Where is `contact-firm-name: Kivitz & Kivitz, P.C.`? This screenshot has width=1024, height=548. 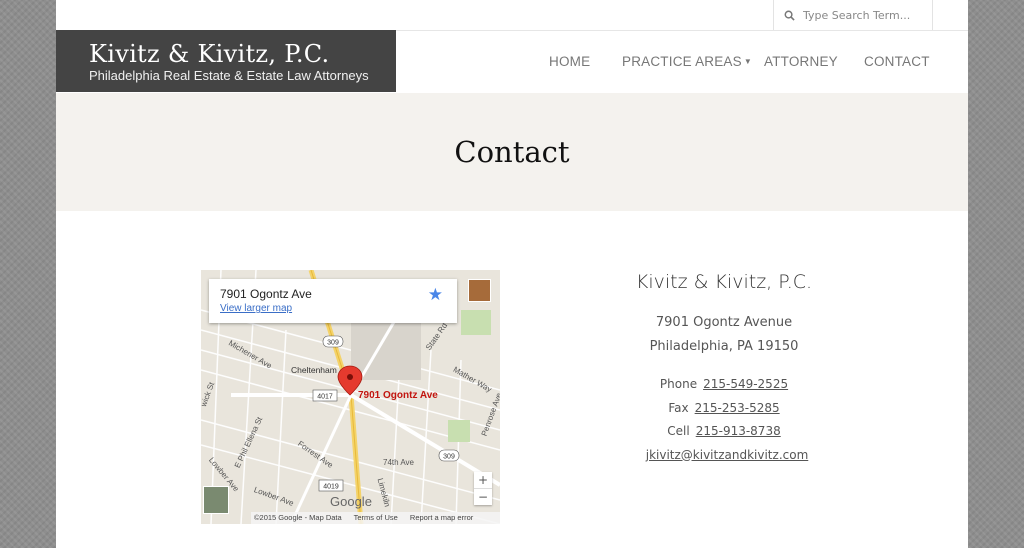 contact-firm-name: Kivitz & Kivitz, P.C. is located at coordinates (724, 282).